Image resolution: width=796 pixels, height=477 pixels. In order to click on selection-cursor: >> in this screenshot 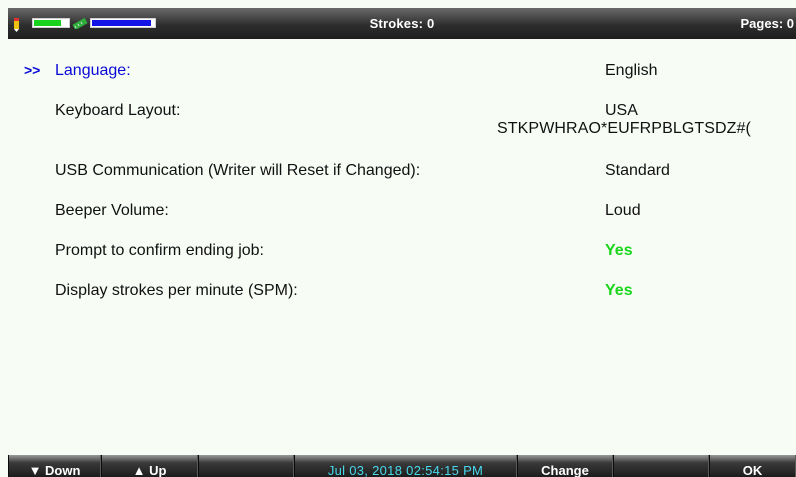, I will do `click(32, 70)`.